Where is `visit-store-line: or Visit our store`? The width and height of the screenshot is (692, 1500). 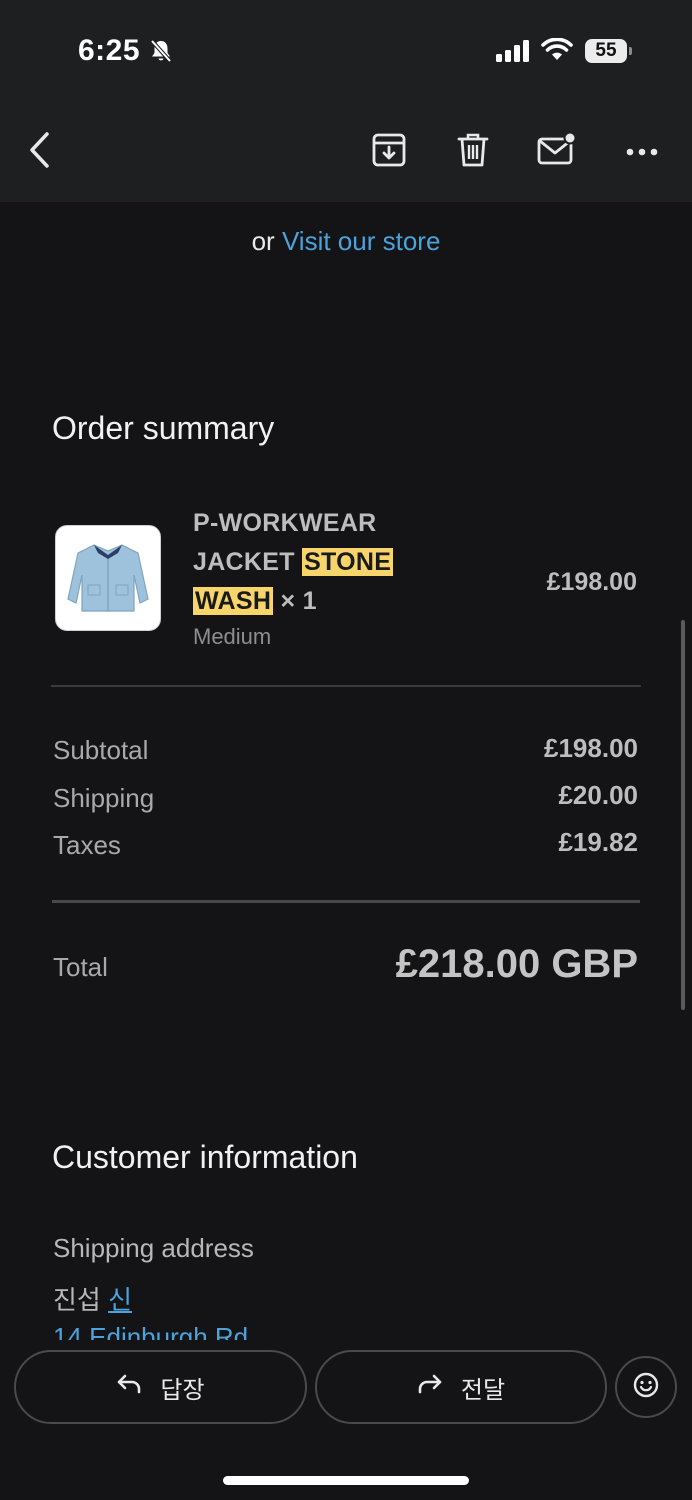 visit-store-line: or Visit our store is located at coordinates (346, 241).